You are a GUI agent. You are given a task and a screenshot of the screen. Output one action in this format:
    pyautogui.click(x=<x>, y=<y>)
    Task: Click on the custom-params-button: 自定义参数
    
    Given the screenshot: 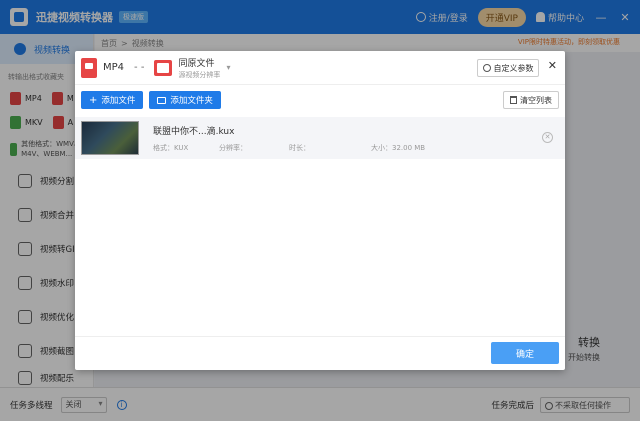 What is the action you would take?
    pyautogui.click(x=508, y=68)
    